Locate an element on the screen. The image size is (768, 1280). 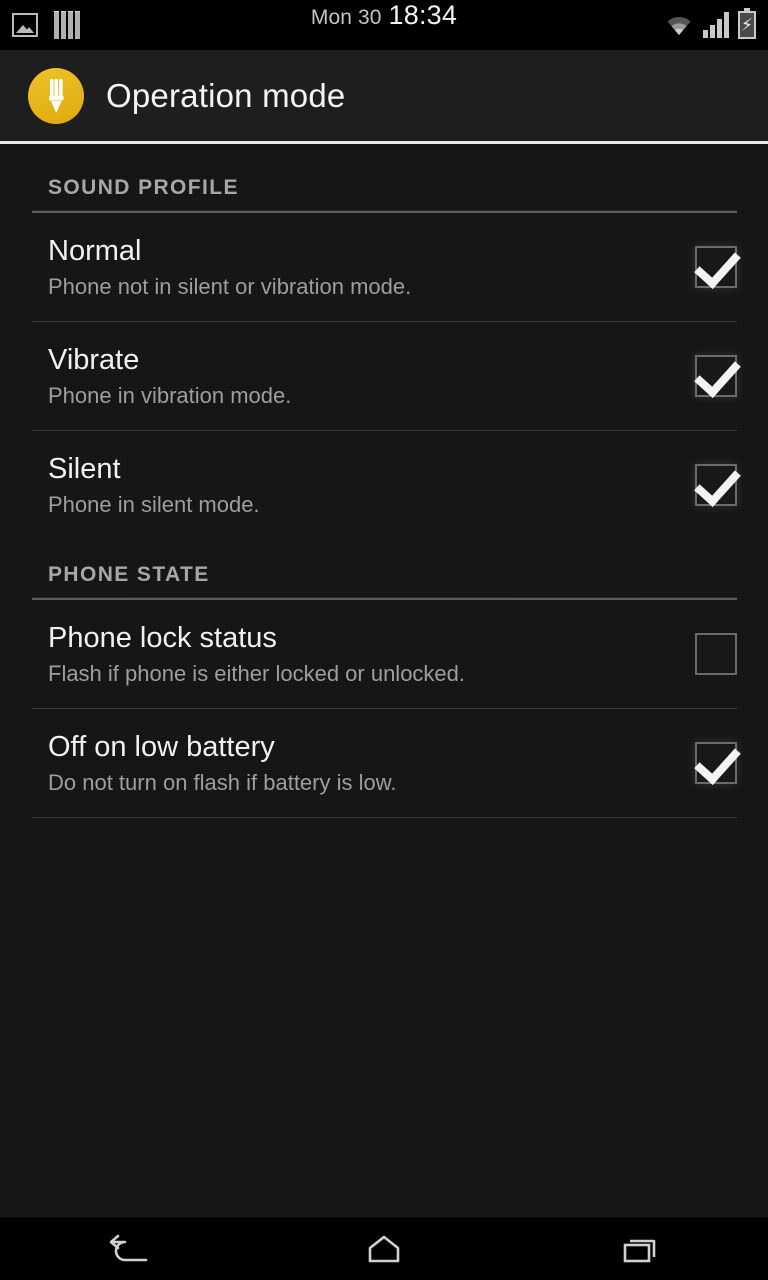
row-subtitle: Phone in silent mode. is located at coordinates (154, 504).